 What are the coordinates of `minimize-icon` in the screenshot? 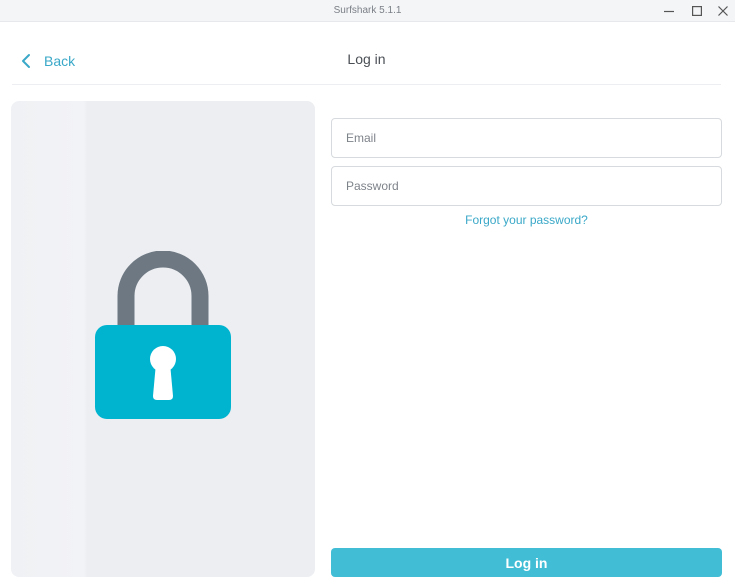 It's located at (669, 11).